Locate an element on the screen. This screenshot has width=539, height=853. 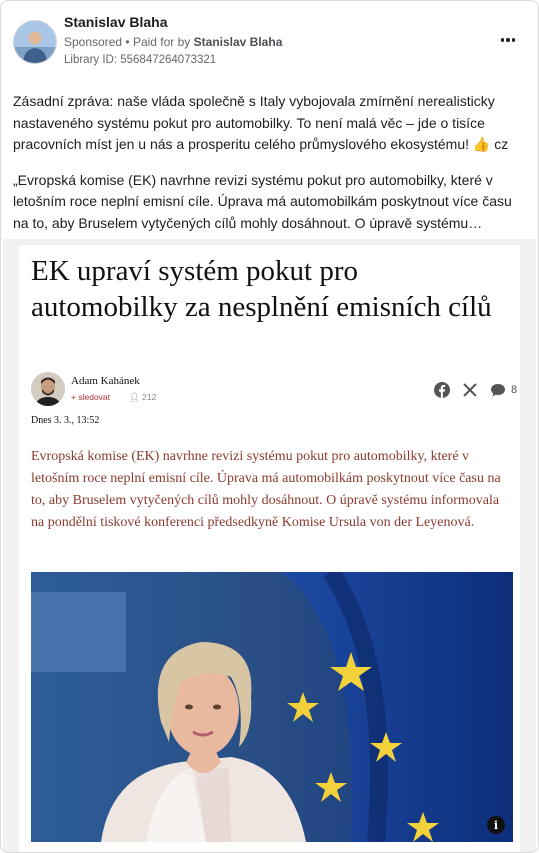
article-author-name: Adam Kahánek is located at coordinates (105, 381).